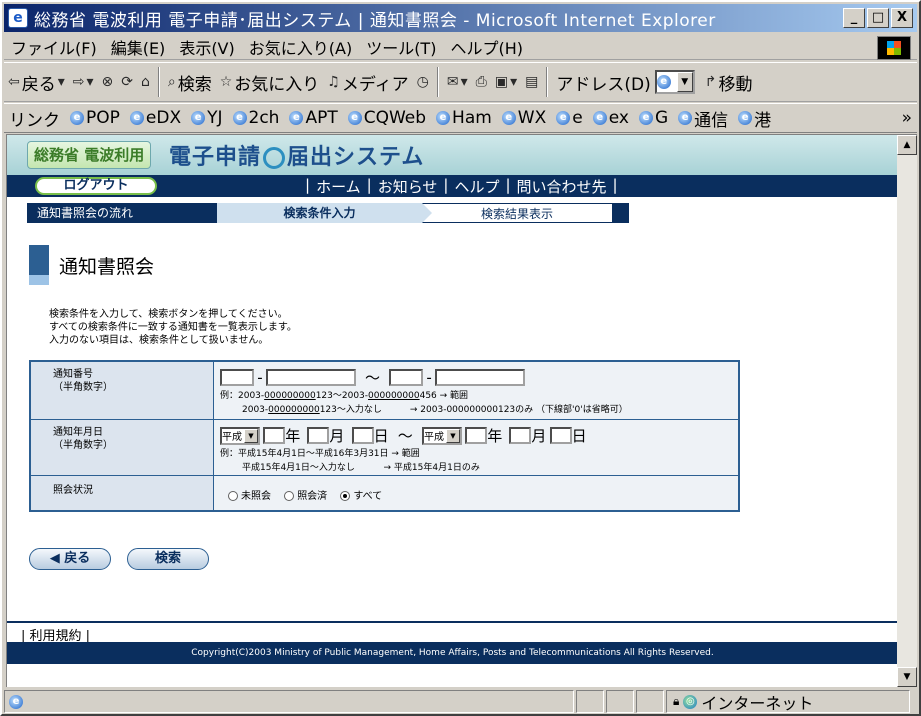 Image resolution: width=921 pixels, height=716 pixels. What do you see at coordinates (729, 82) in the screenshot?
I see `go-button: ↱ 移動` at bounding box center [729, 82].